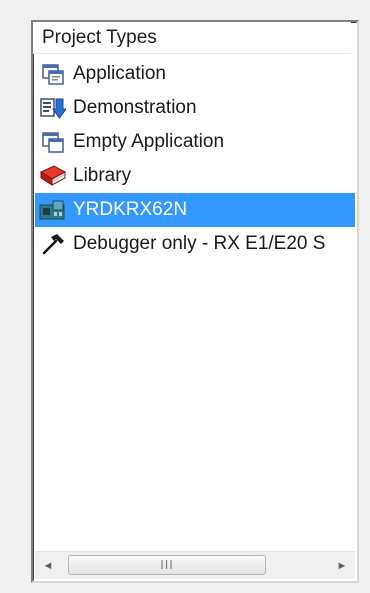 The image size is (370, 593). I want to click on list-item-demonstration: Demonstration, so click(195, 108).